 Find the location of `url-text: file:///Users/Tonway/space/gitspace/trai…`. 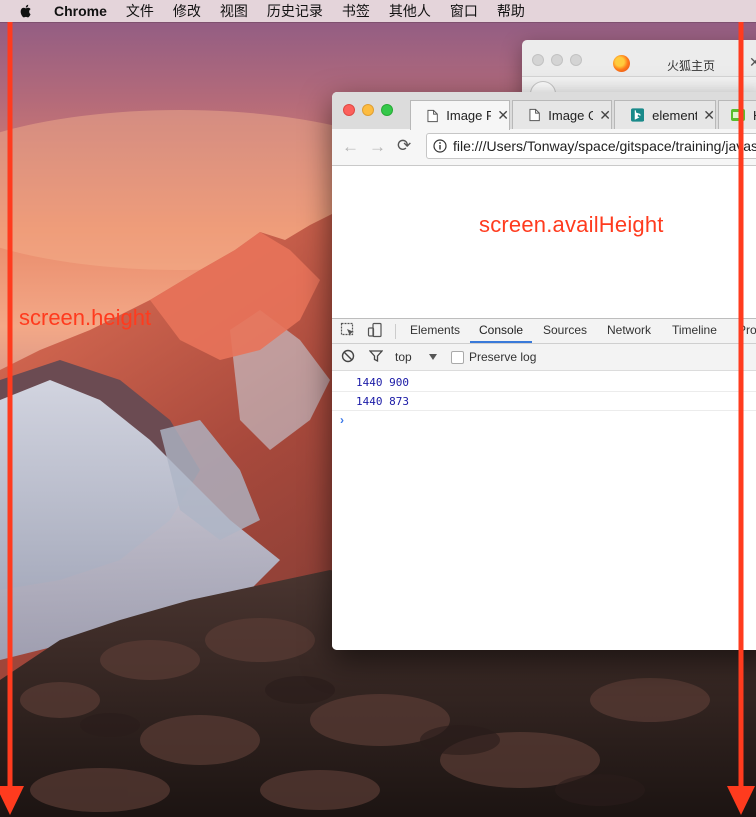

url-text: file:///Users/Tonway/space/gitspace/trai… is located at coordinates (604, 146).